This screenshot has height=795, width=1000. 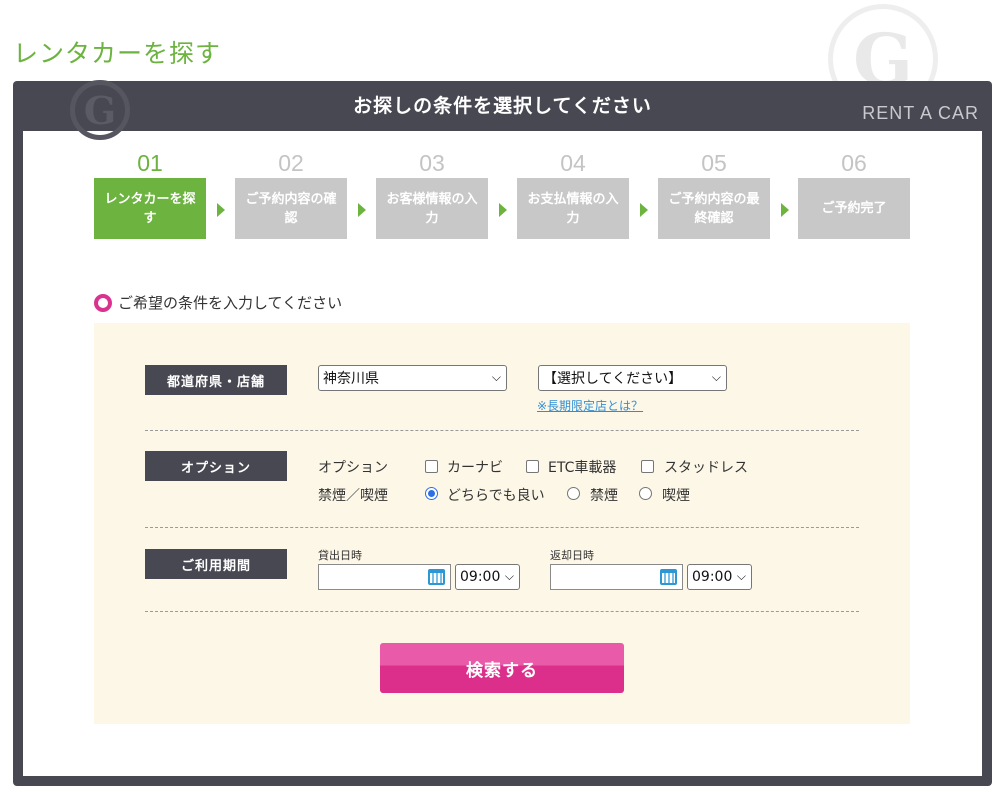 I want to click on frame-title: お探しの条件を選択してください, so click(x=502, y=106).